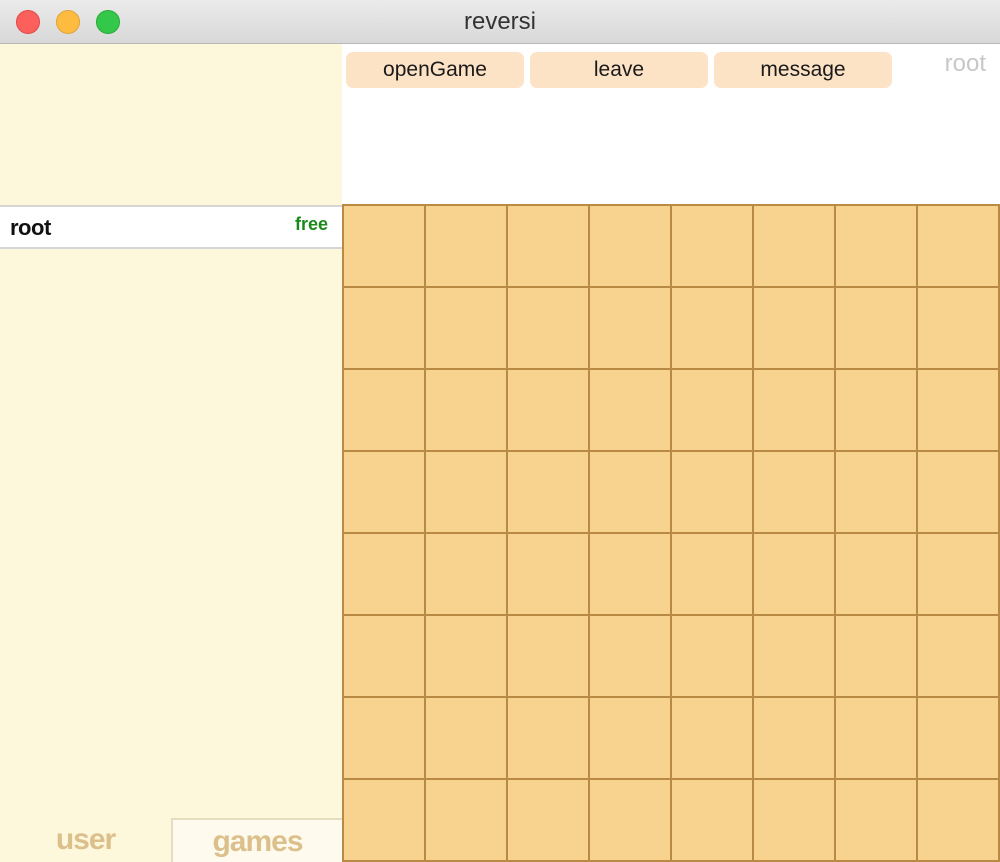 The height and width of the screenshot is (862, 1000). What do you see at coordinates (384, 820) in the screenshot?
I see `board-cell-r8-c1` at bounding box center [384, 820].